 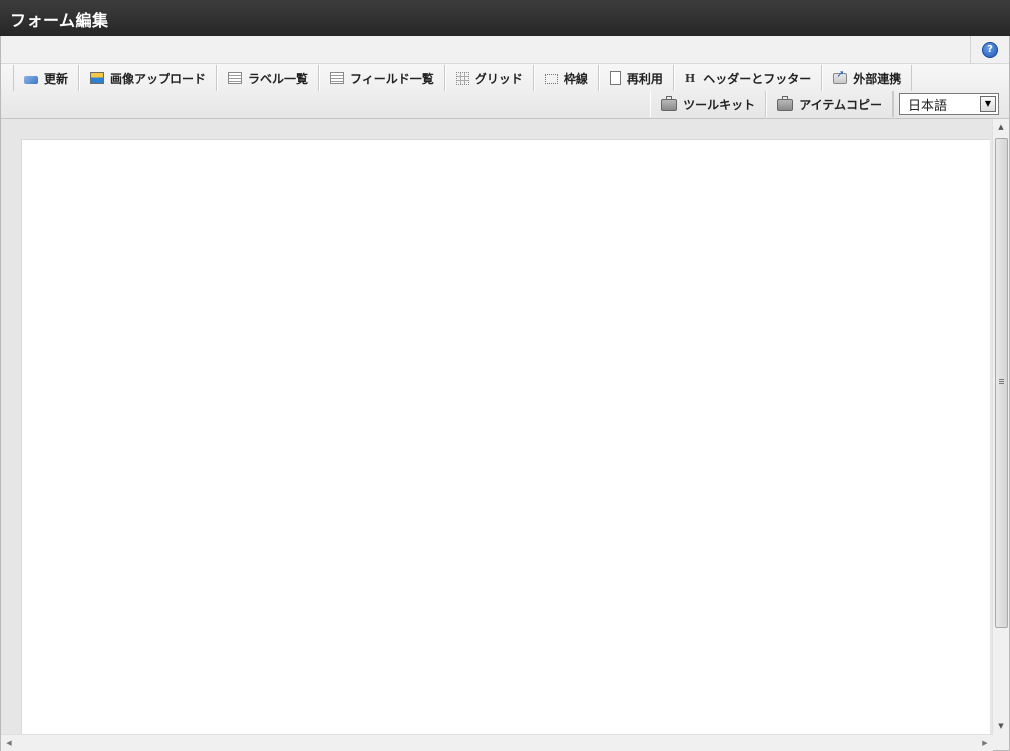 I want to click on help-bar: ?, so click(x=505, y=50).